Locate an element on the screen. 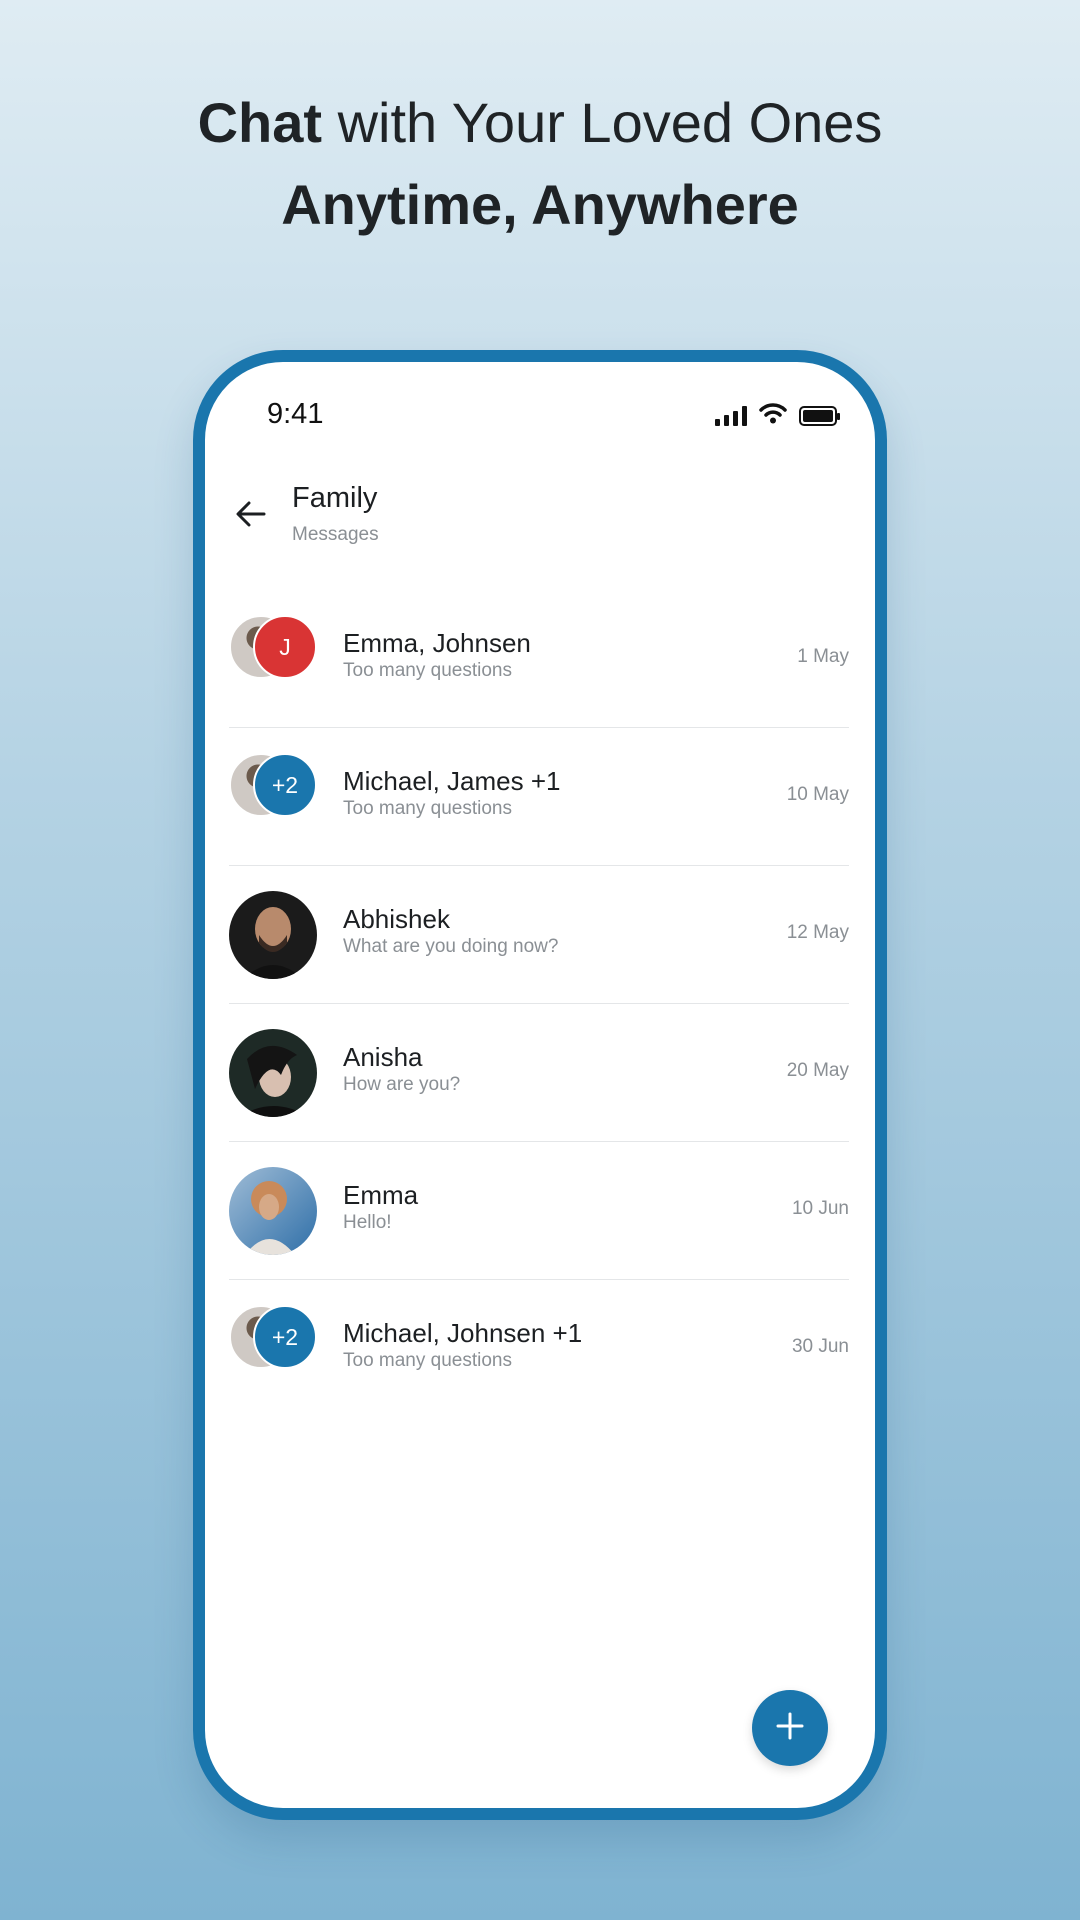  chat-name: Anisha is located at coordinates (383, 1057).